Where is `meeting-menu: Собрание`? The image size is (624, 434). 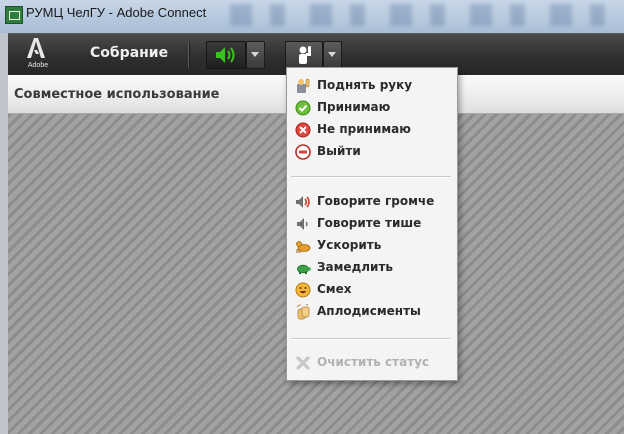
meeting-menu: Собрание is located at coordinates (129, 53).